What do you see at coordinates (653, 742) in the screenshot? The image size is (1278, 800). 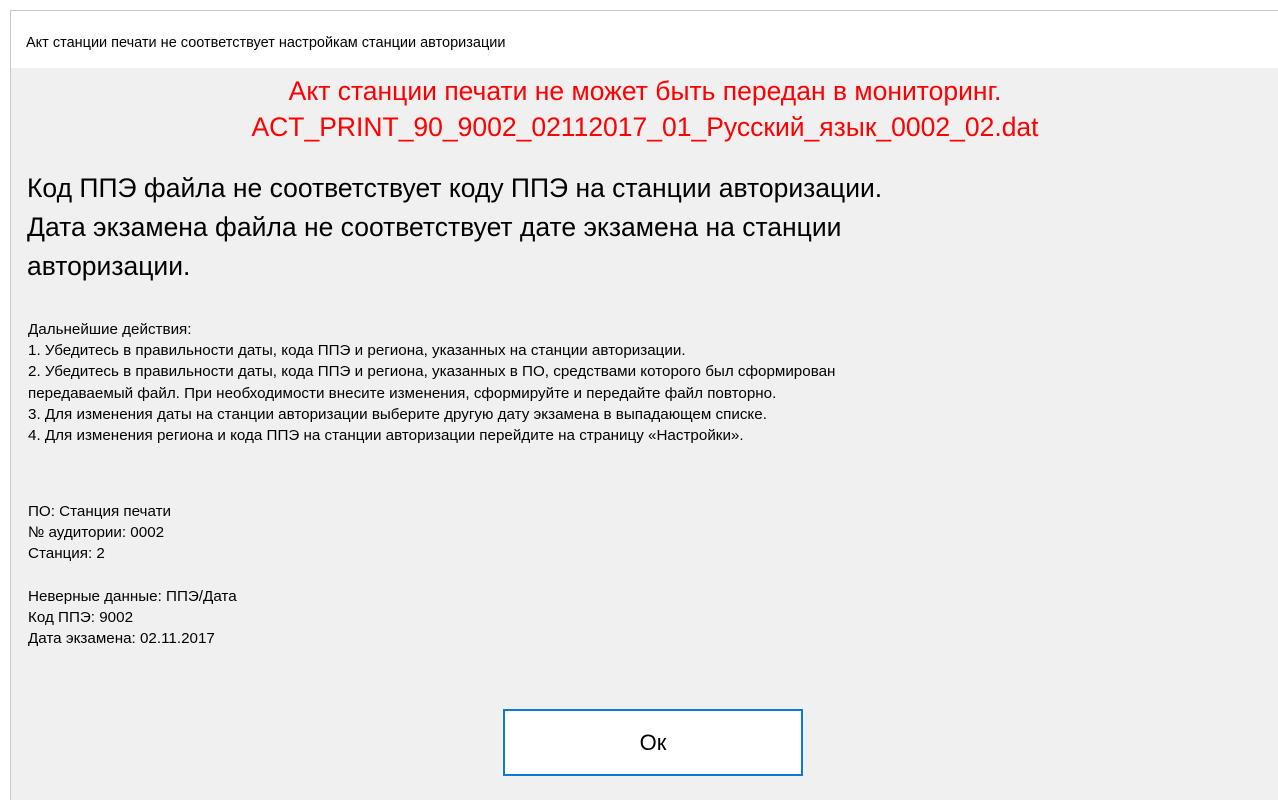 I see `ok-button: Ок` at bounding box center [653, 742].